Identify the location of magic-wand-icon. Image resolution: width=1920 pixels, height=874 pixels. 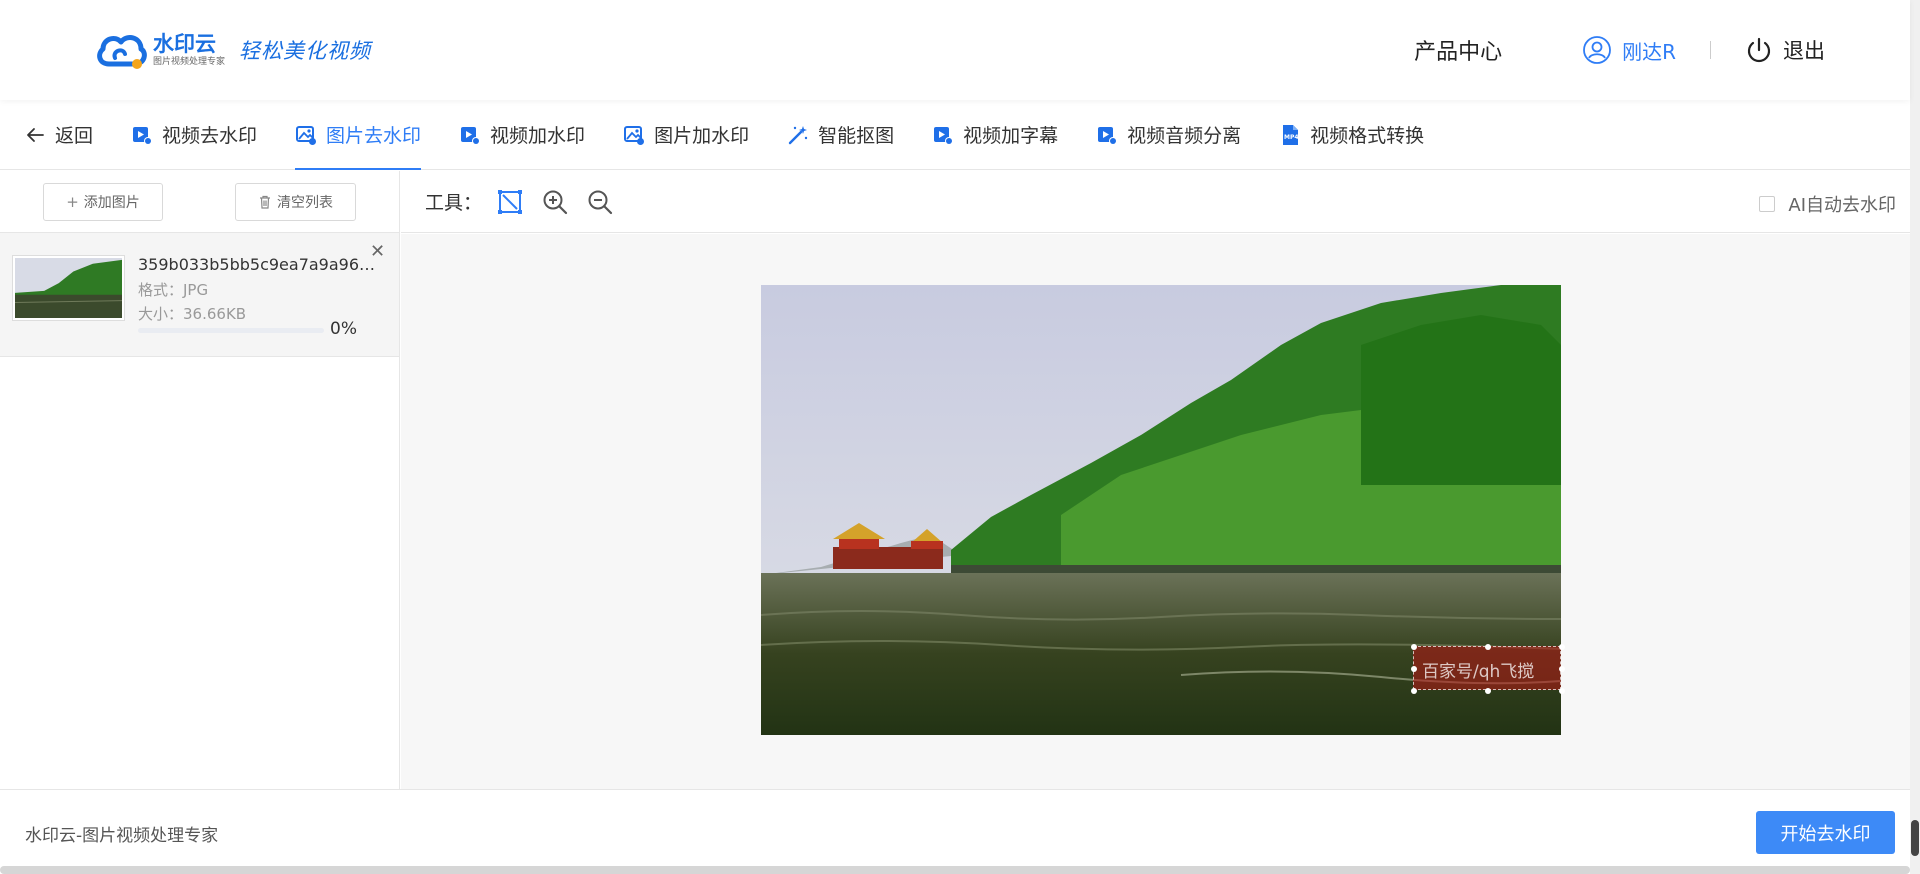
(798, 134).